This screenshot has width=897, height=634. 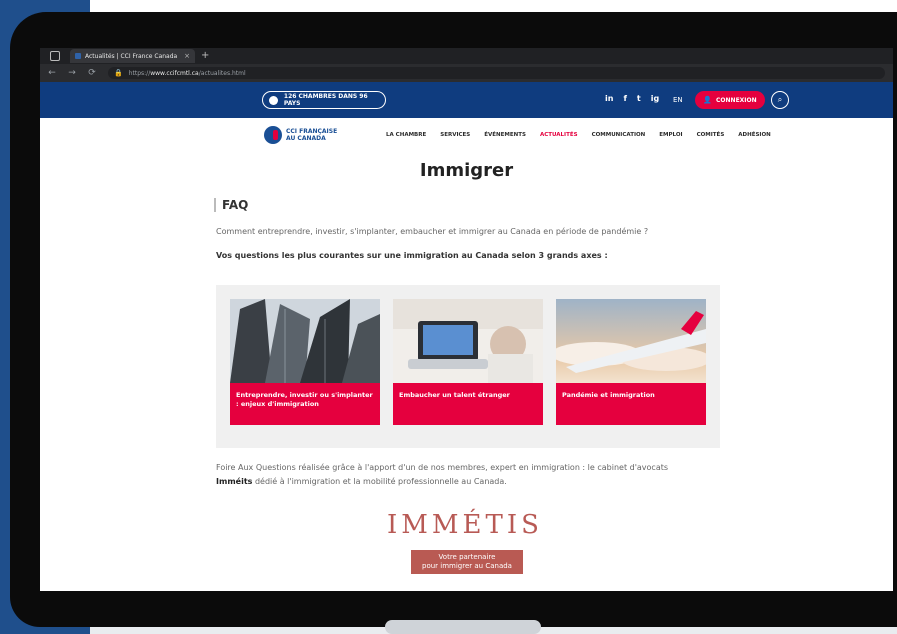 I want to click on partner-tagline-line2: pour immigrer au Canada, so click(x=467, y=566).